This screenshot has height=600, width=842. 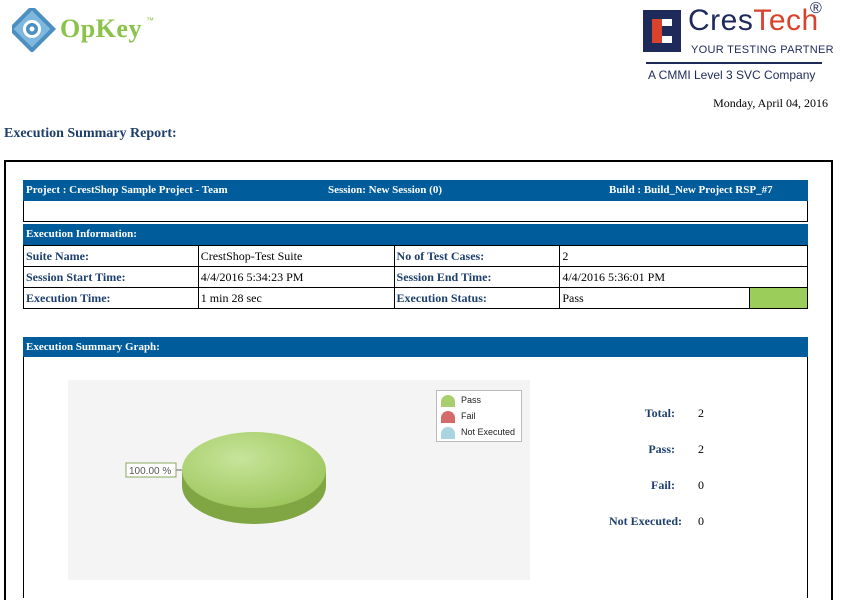 What do you see at coordinates (150, 471) in the screenshot?
I see `pie-slice-label: 100.00 %` at bounding box center [150, 471].